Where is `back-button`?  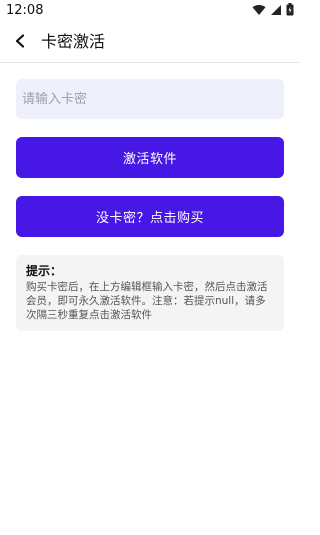
back-button is located at coordinates (20, 42).